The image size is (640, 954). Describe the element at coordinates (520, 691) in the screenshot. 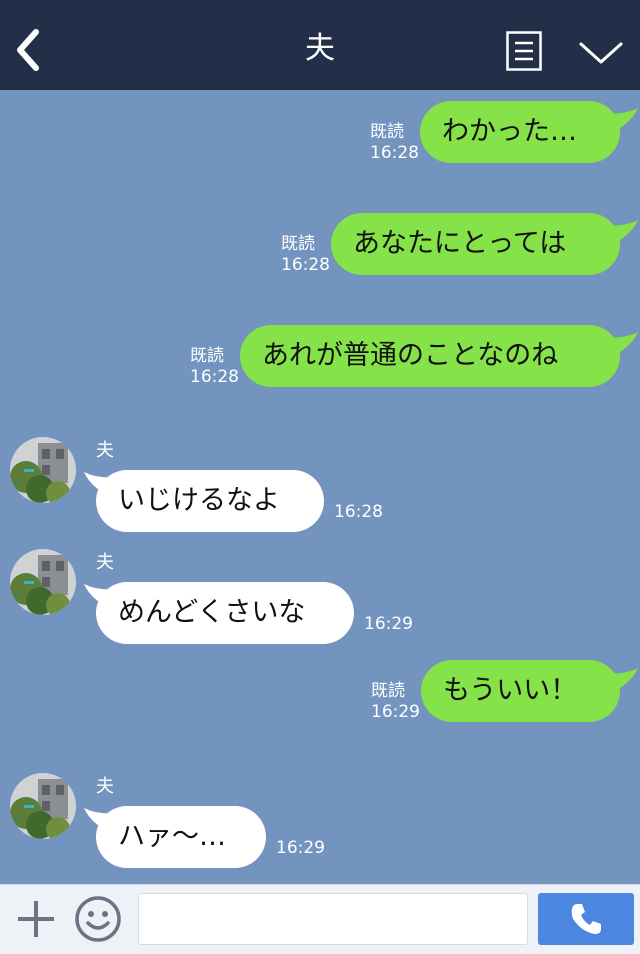

I see `message-bubble: もういい！` at that location.